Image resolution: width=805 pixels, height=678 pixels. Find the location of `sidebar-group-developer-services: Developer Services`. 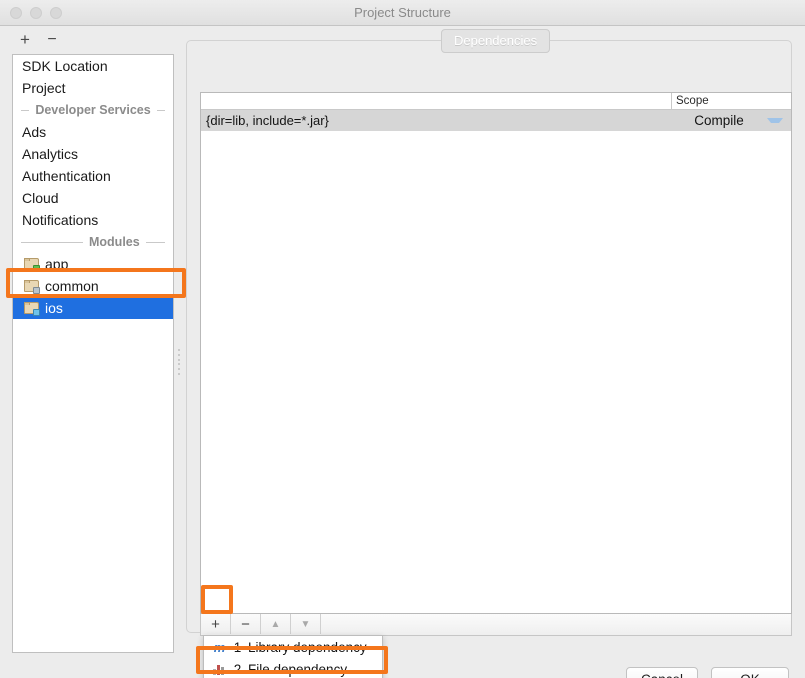

sidebar-group-developer-services: Developer Services is located at coordinates (93, 110).